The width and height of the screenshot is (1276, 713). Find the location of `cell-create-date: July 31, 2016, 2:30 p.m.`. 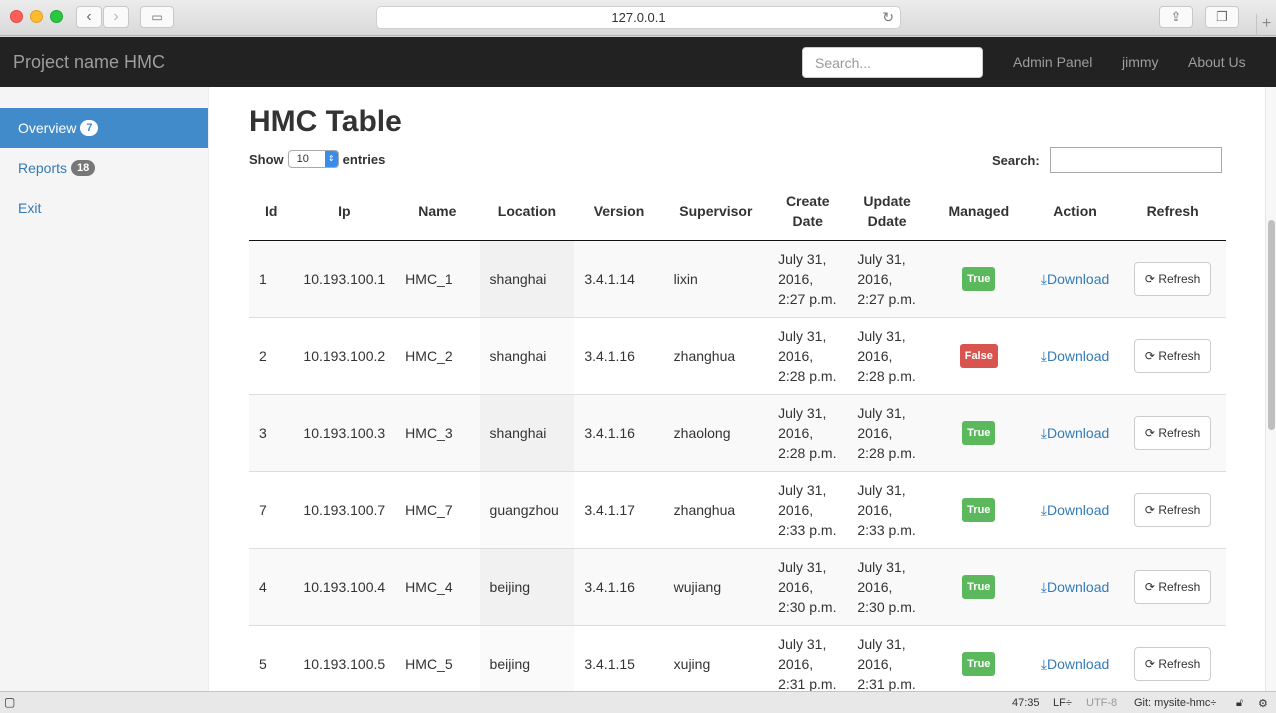

cell-create-date: July 31, 2016, 2:30 p.m. is located at coordinates (807, 586).